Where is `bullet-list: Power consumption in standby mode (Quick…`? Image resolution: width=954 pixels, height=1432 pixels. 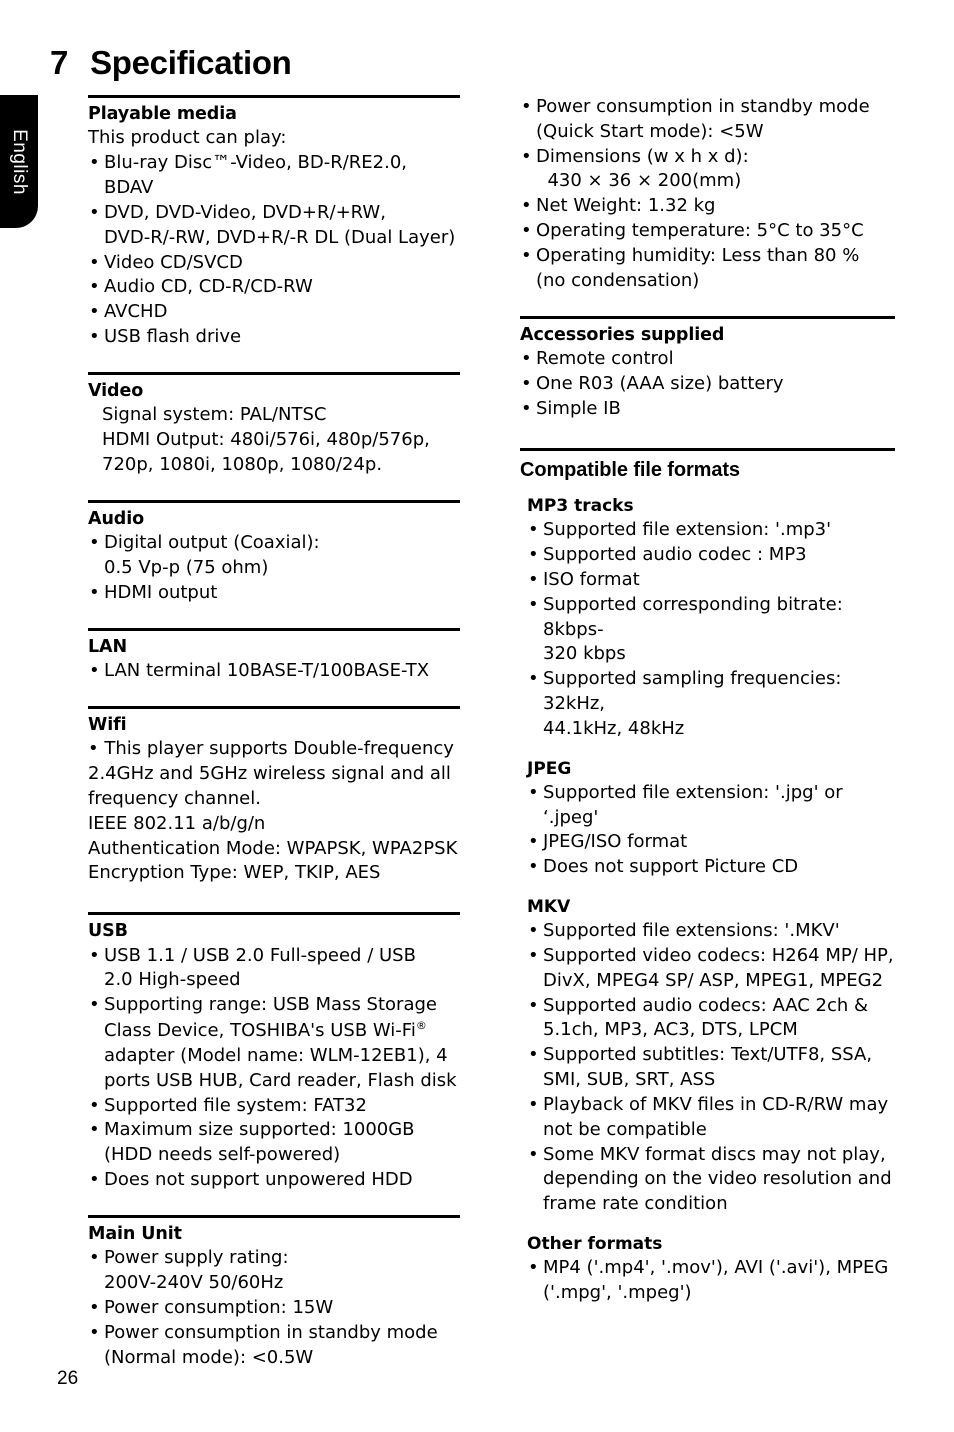 bullet-list: Power consumption in standby mode (Quick… is located at coordinates (707, 194).